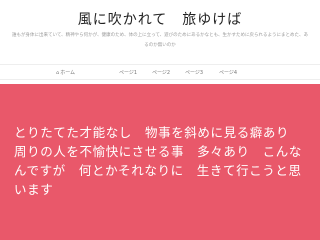 The image size is (320, 240). I want to click on nav-bar: ⌂ホーム ページ1 ページ2 ページ3 ページ4, so click(160, 72).